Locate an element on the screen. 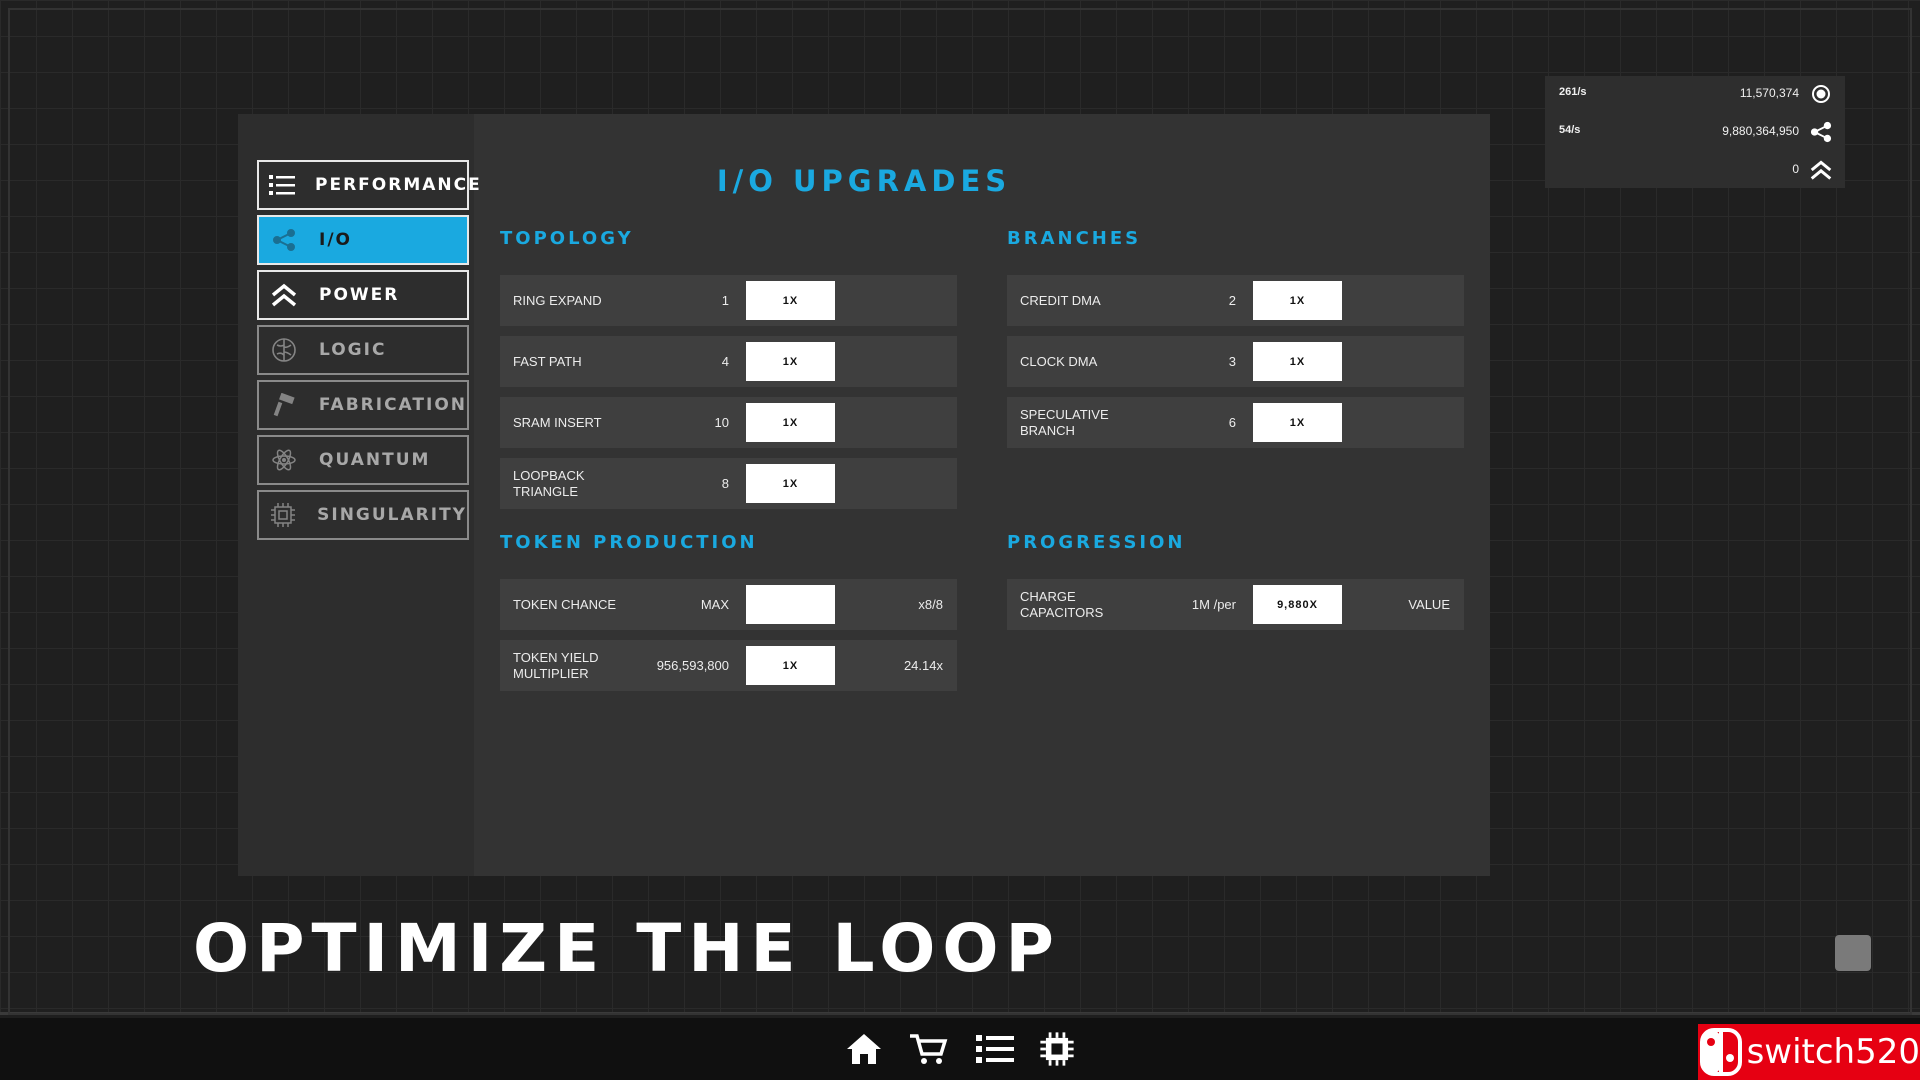 This screenshot has height=1080, width=1920. nav-singularity-button: SINGULARITY is located at coordinates (363, 515).